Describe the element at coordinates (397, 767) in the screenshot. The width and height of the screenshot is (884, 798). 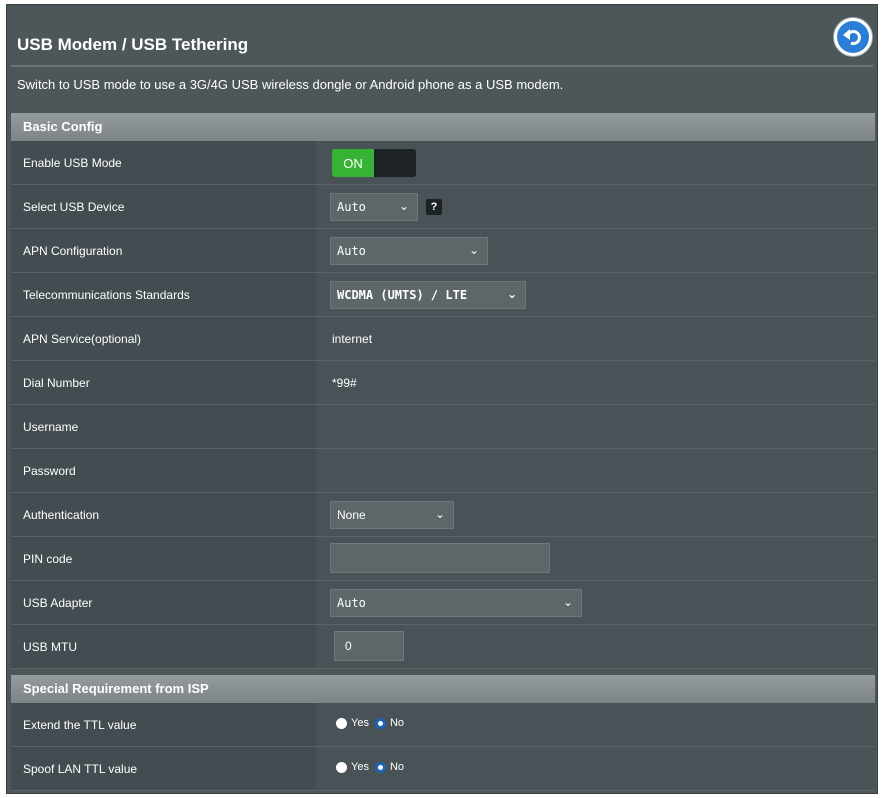
I see `spoof-ttl-no-label: No` at that location.